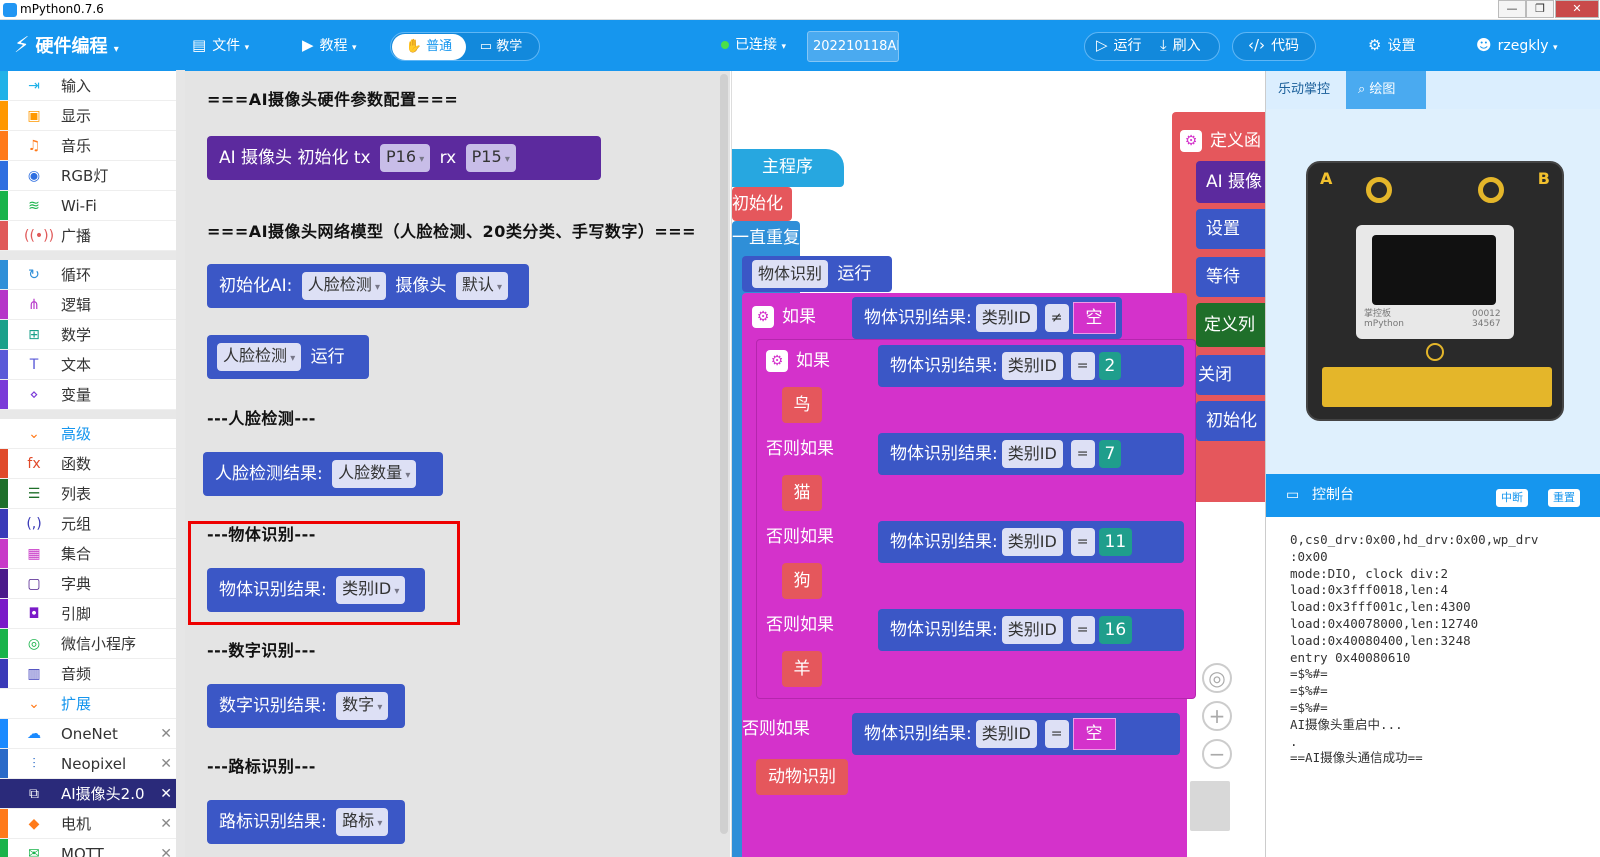 Image resolution: width=1600 pixels, height=857 pixels. I want to click on condition-block-3: 物体识别结果: 类别ID = 7, so click(1031, 454).